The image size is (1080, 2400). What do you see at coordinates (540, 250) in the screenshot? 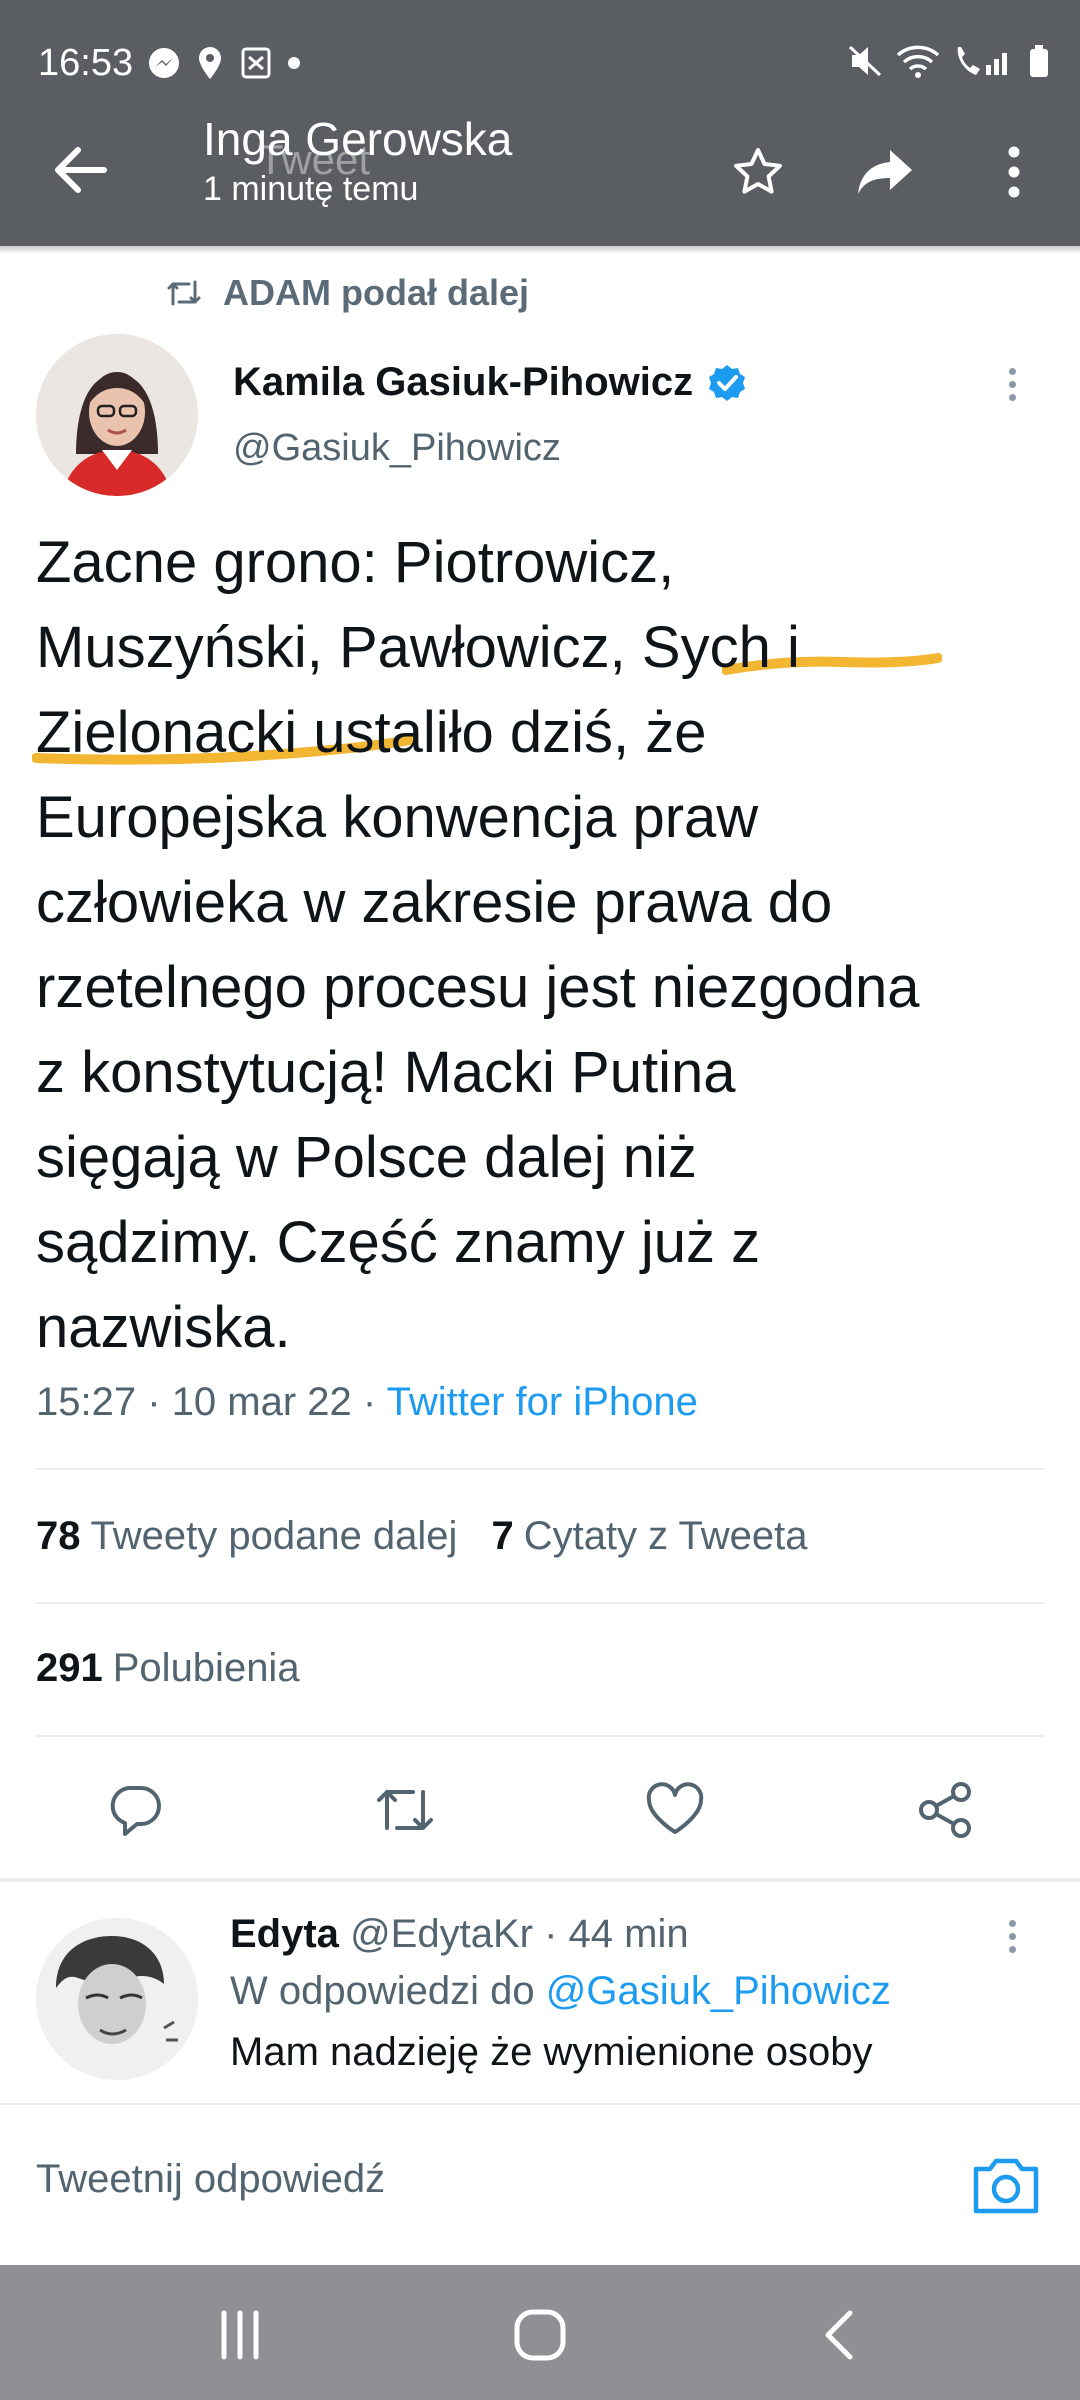
I see `header-shadow` at bounding box center [540, 250].